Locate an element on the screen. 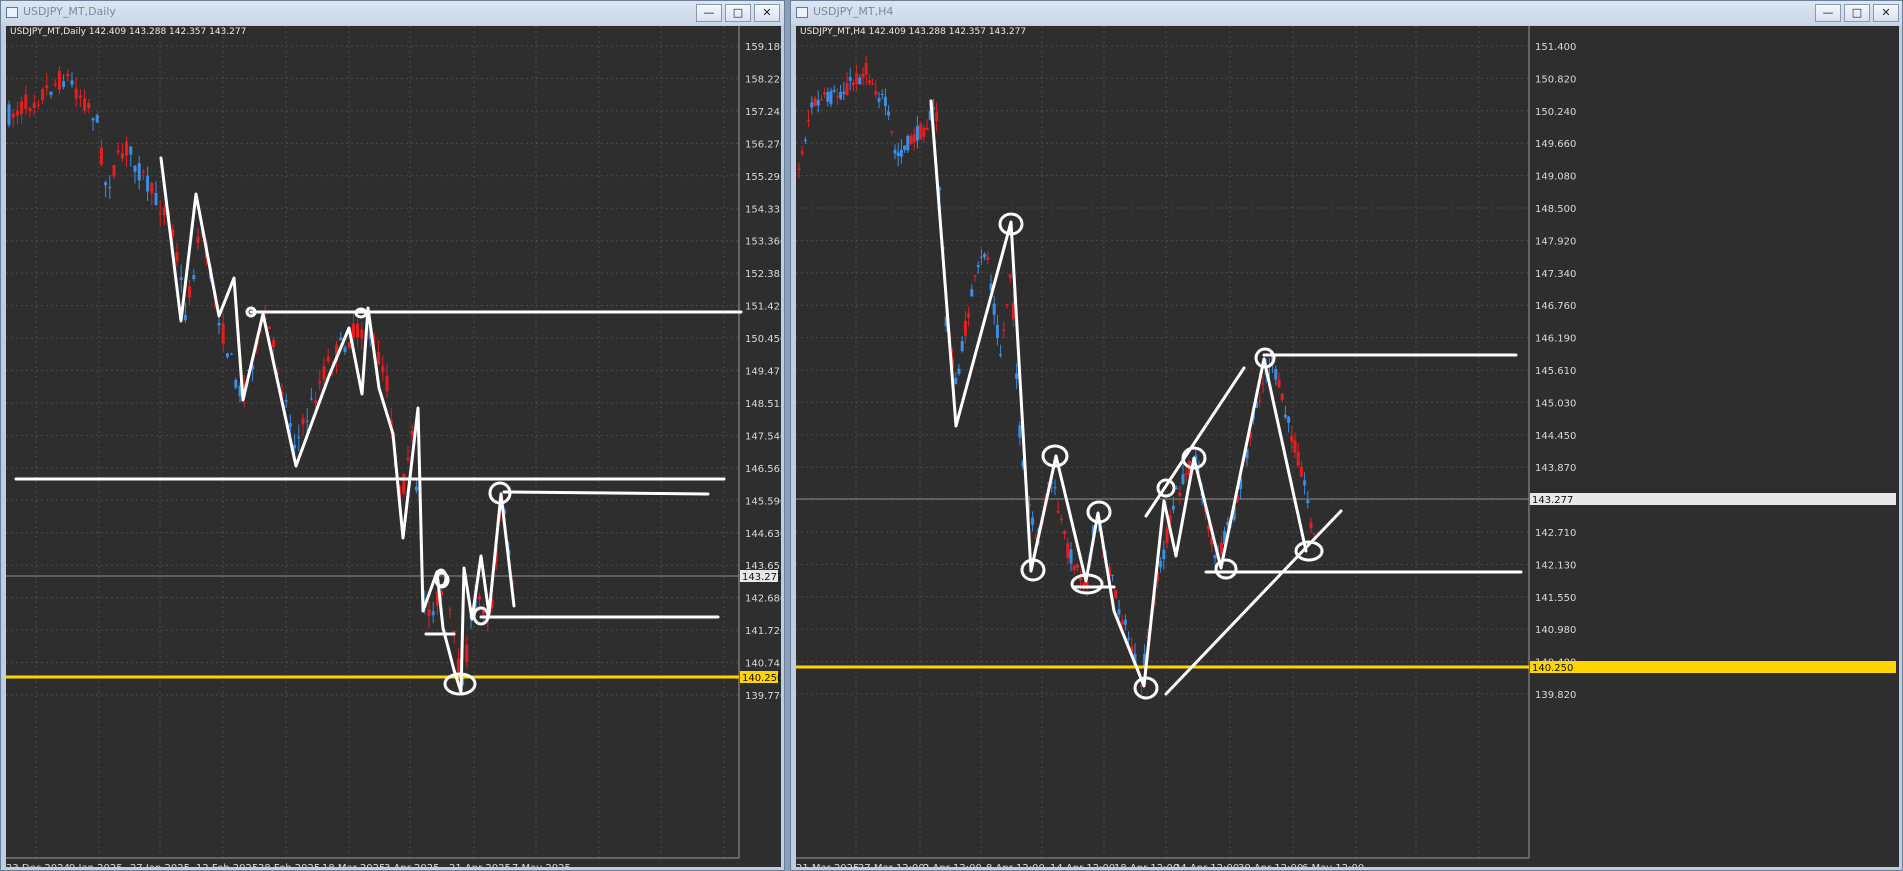  time-axis-label: 21 Apr 2025 is located at coordinates (480, 865).